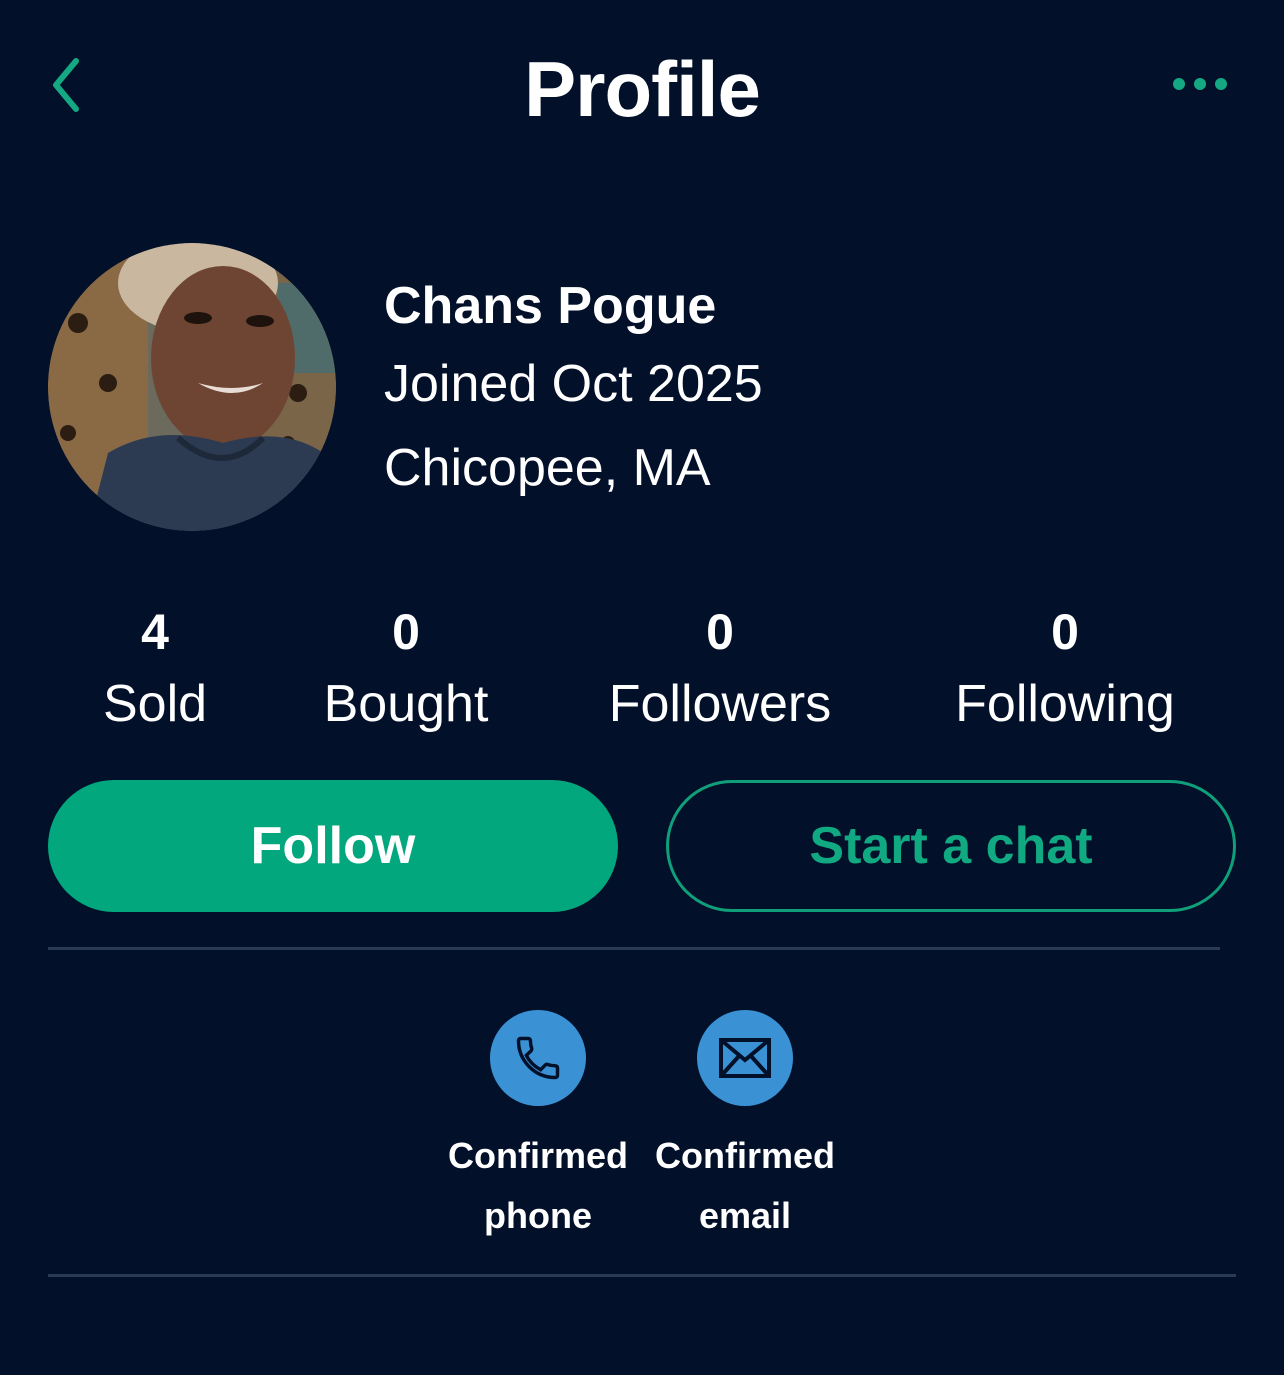 The height and width of the screenshot is (1375, 1284). Describe the element at coordinates (538, 1186) in the screenshot. I see `verification-label: Confirmed phone` at that location.